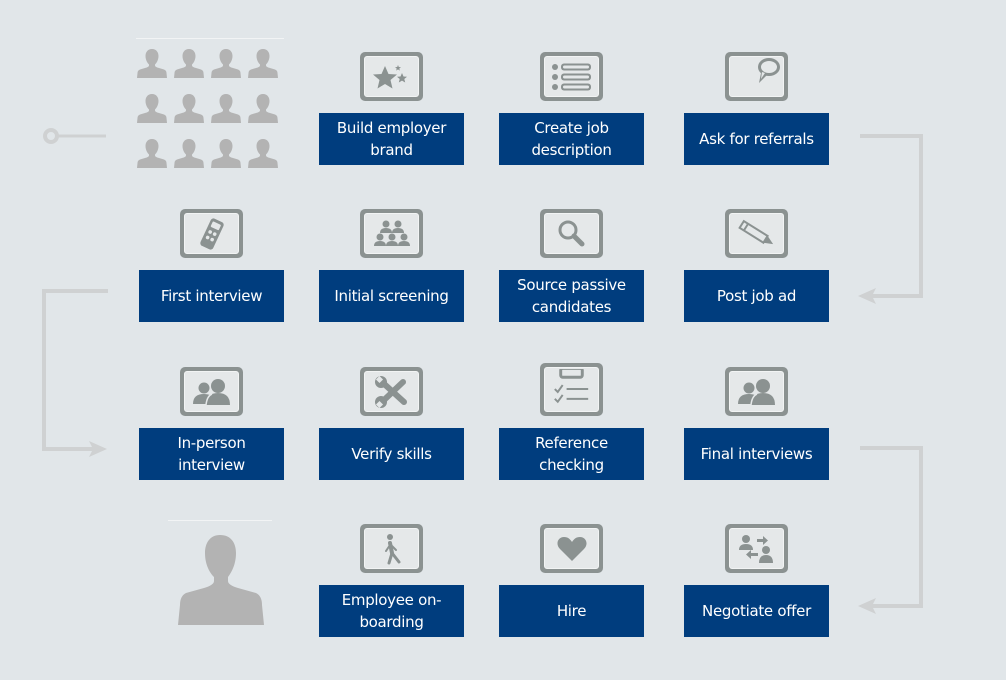 This screenshot has height=680, width=1006. Describe the element at coordinates (210, 108) in the screenshot. I see `candidate-pool-icon` at that location.